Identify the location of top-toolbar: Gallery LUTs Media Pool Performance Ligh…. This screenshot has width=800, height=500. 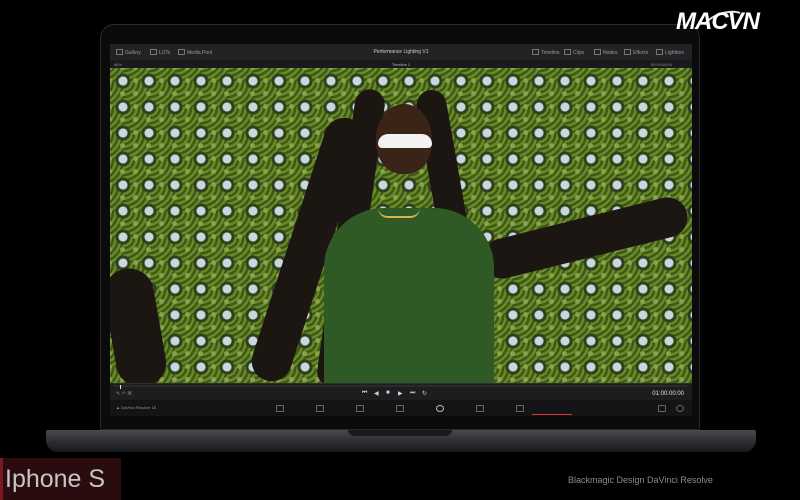
(401, 52).